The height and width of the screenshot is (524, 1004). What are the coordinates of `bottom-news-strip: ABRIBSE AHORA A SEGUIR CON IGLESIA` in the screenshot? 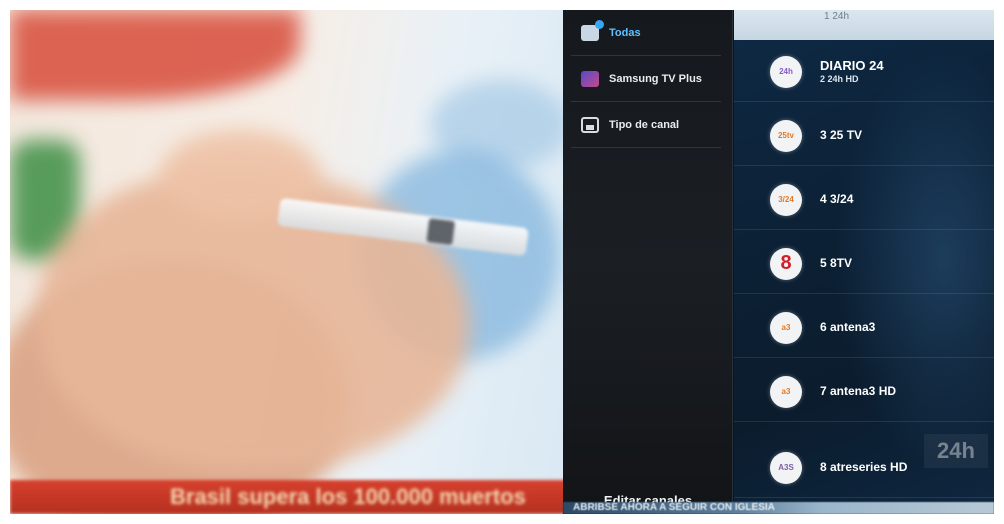 It's located at (778, 508).